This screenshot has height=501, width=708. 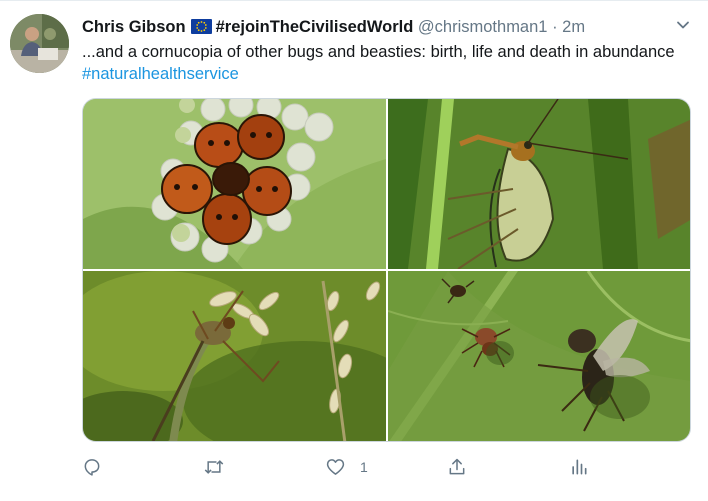 What do you see at coordinates (234, 356) in the screenshot?
I see `photo-fly-on-grass` at bounding box center [234, 356].